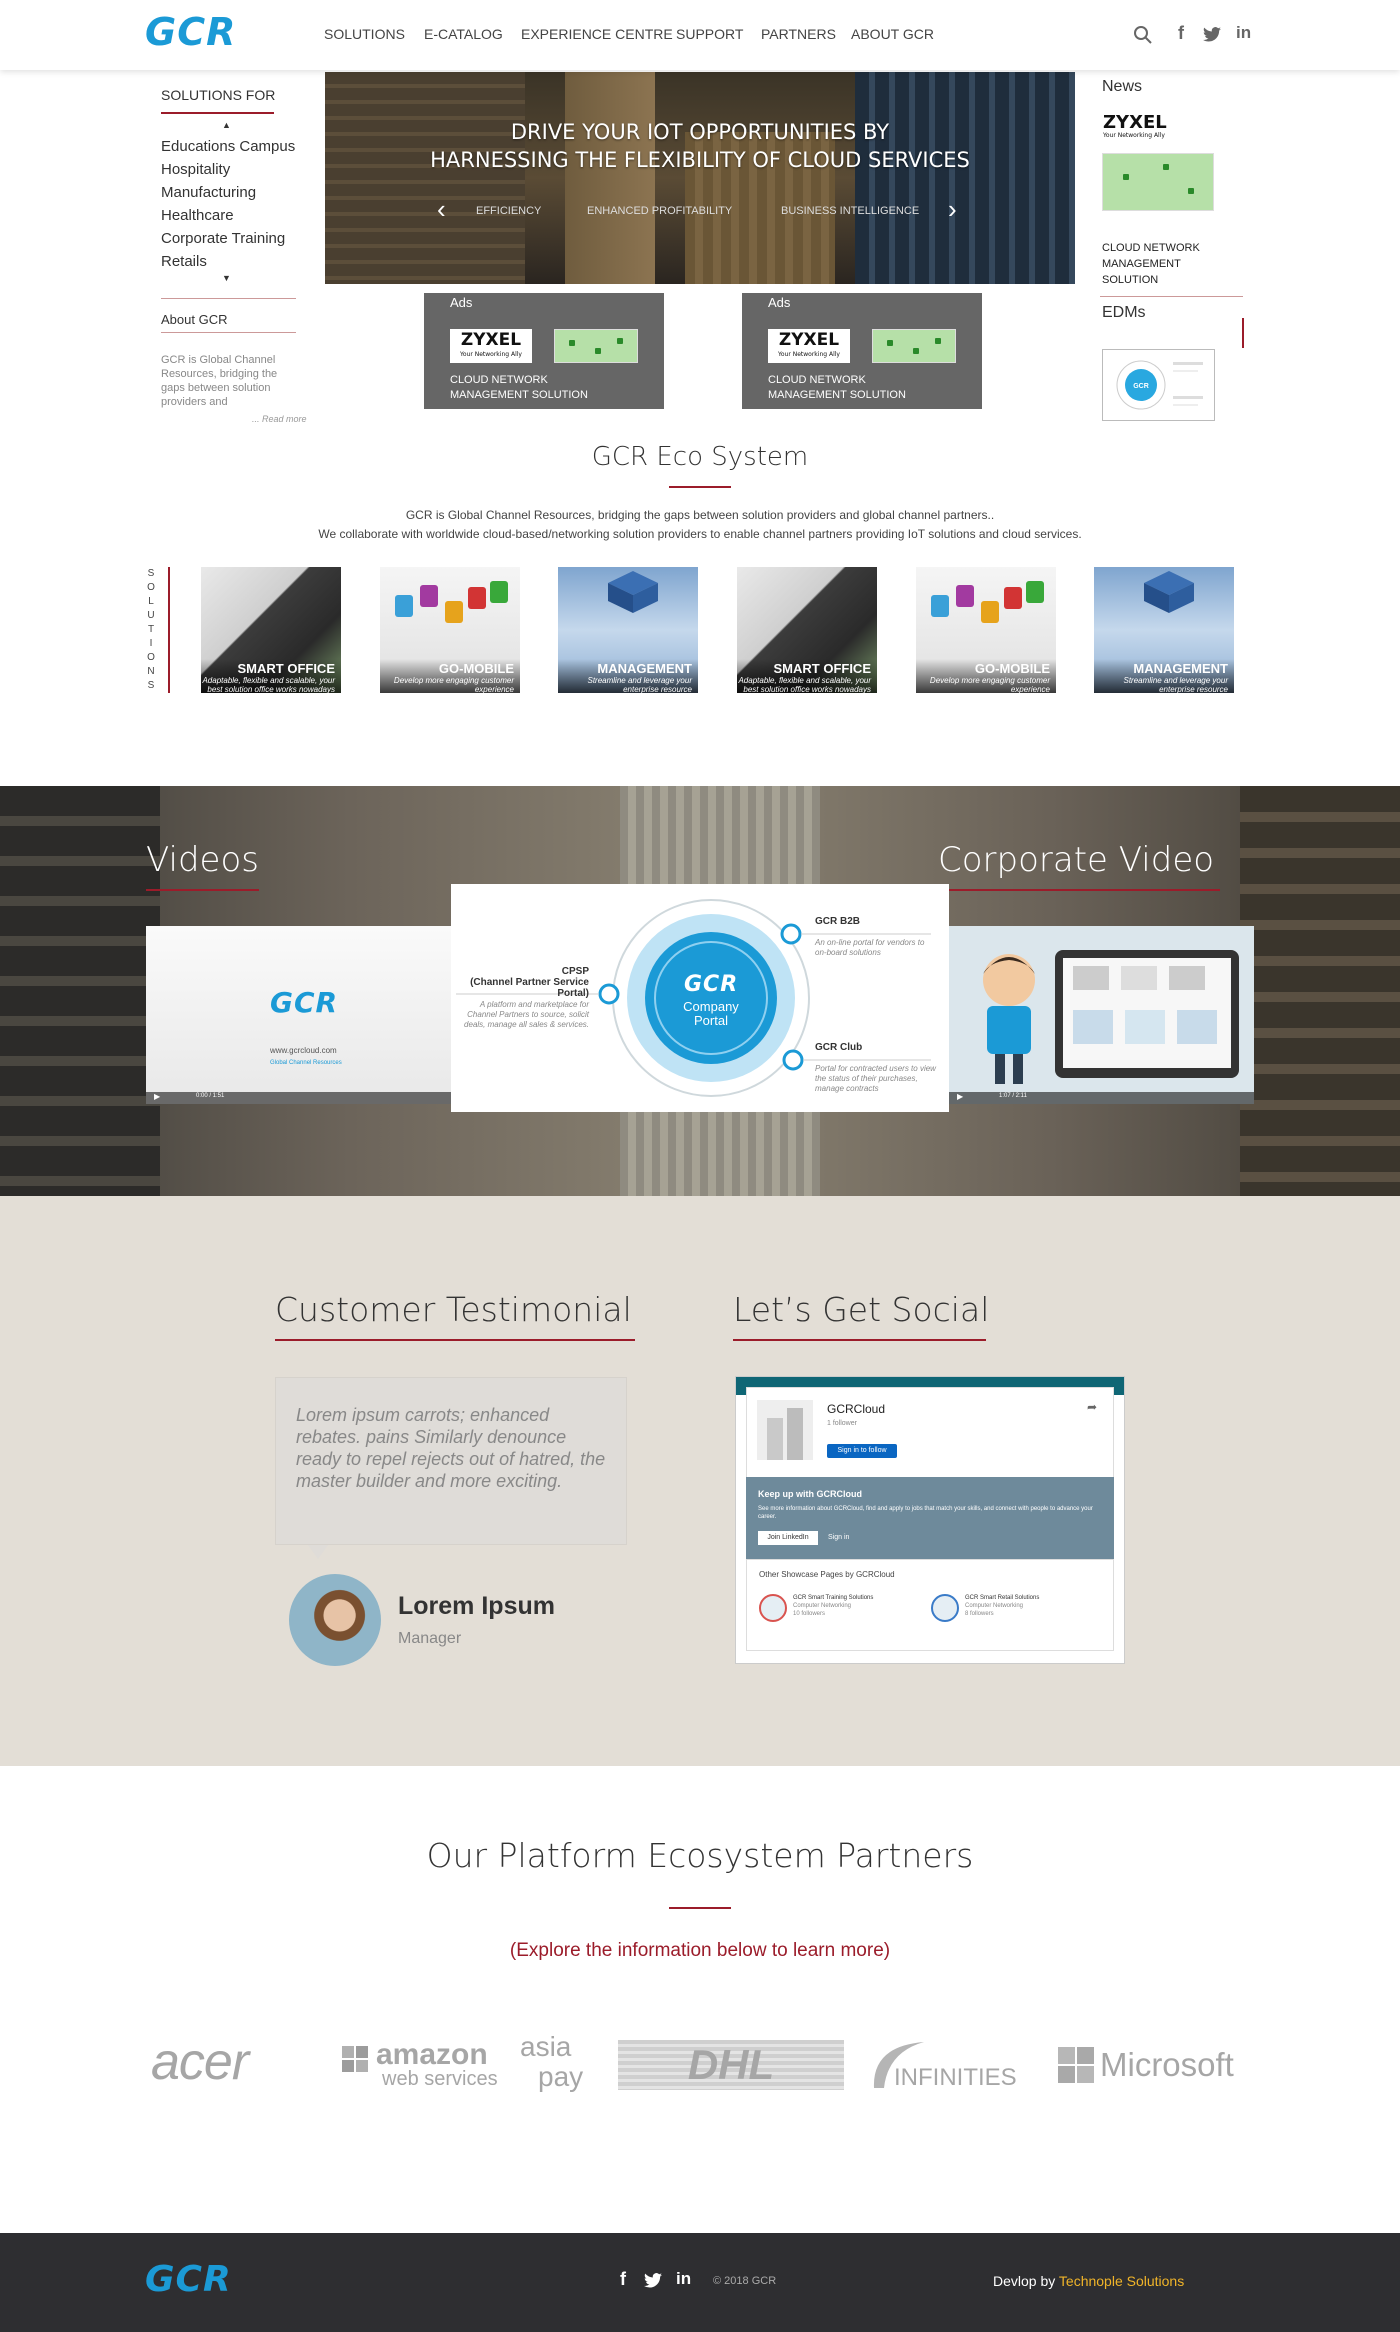  Describe the element at coordinates (228, 261) in the screenshot. I see `solution-item: Retails` at that location.